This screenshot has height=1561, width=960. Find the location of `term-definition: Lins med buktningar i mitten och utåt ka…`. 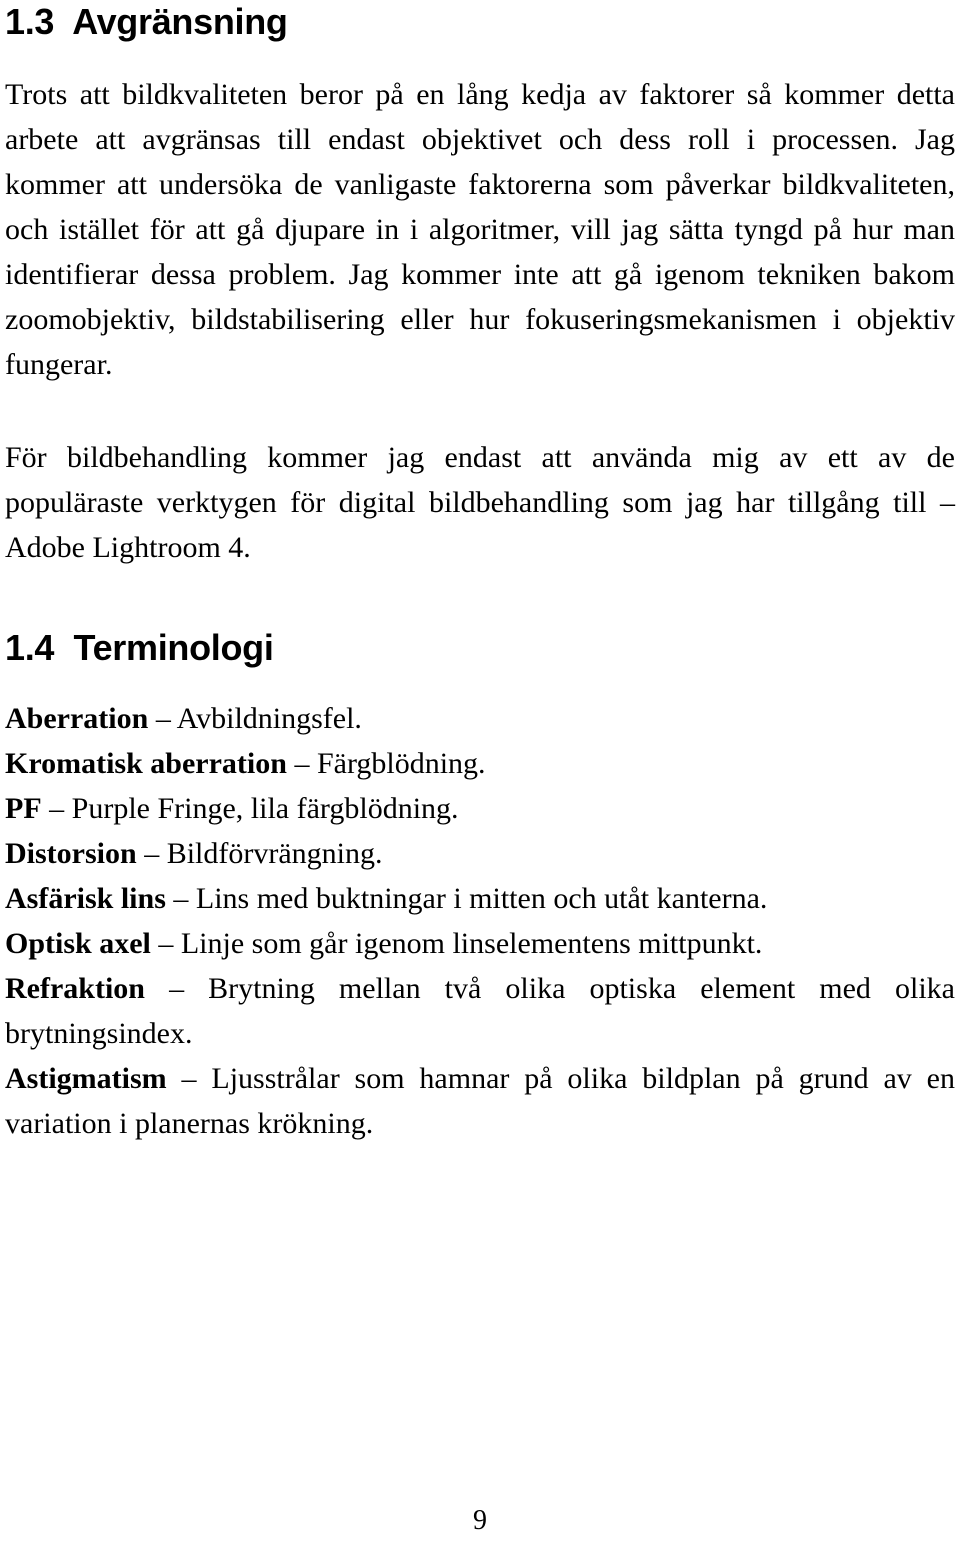

term-definition: Lins med buktningar i mitten och utåt ka… is located at coordinates (481, 898).